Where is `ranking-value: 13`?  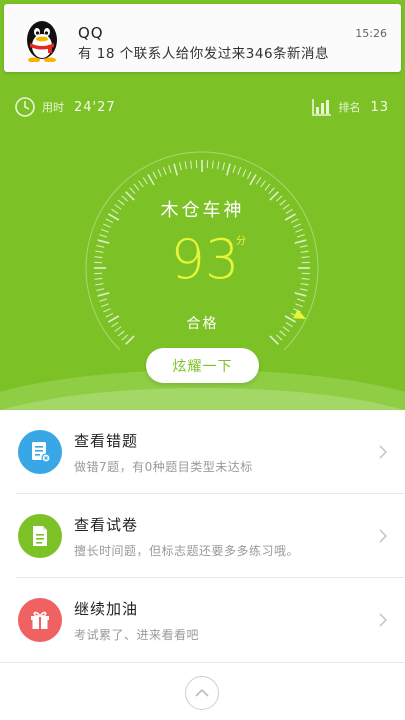
ranking-value: 13 is located at coordinates (379, 107).